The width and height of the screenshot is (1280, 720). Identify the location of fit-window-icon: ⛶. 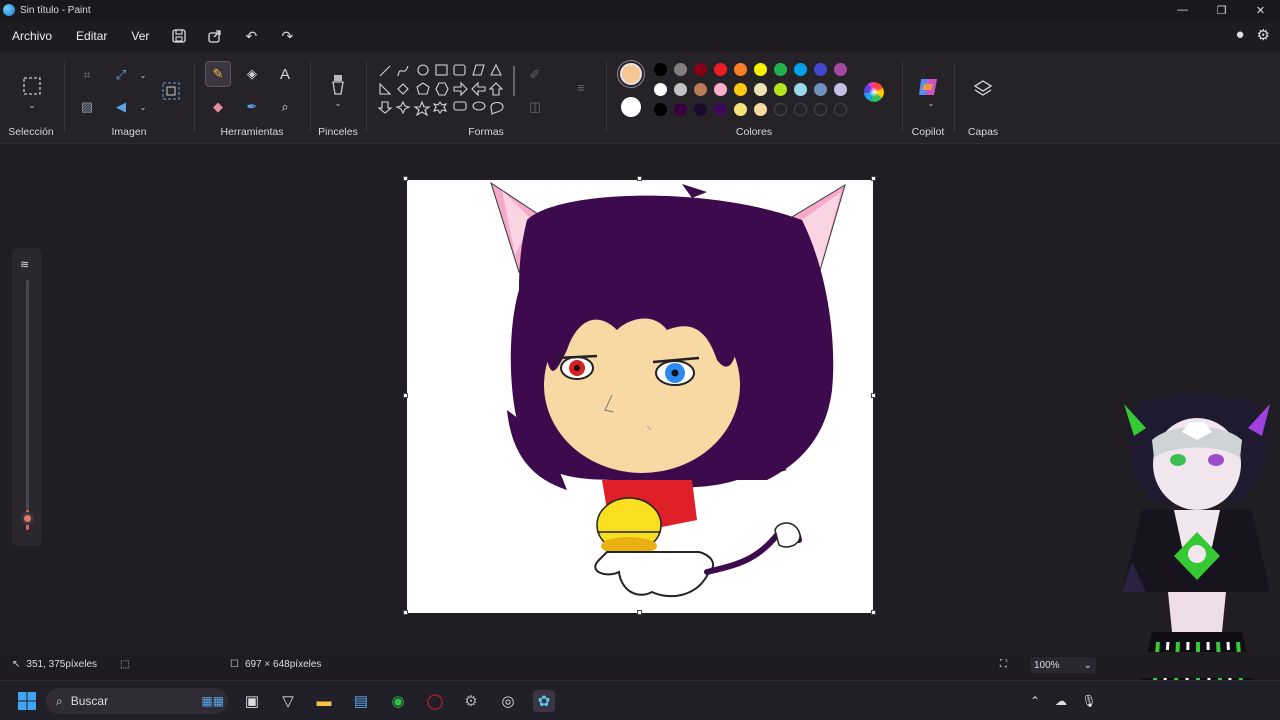
(1003, 664).